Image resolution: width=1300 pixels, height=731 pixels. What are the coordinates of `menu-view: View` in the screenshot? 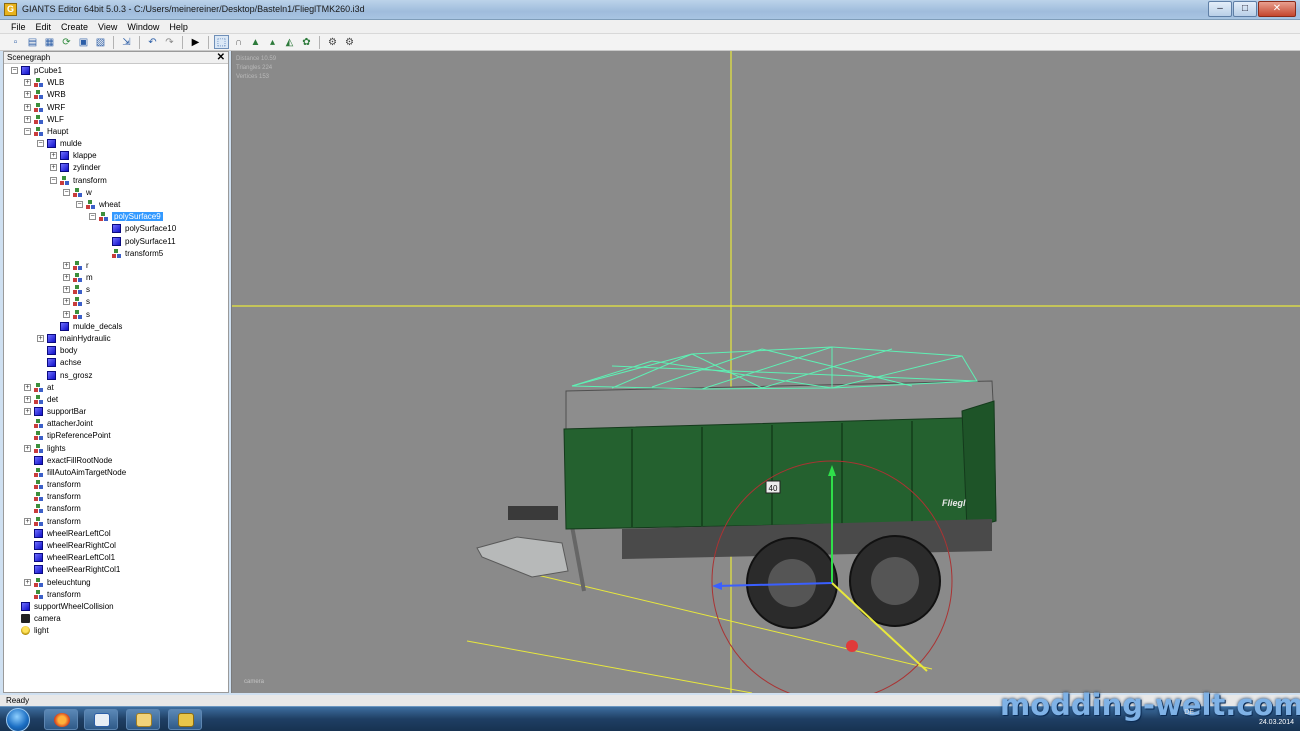 It's located at (107, 26).